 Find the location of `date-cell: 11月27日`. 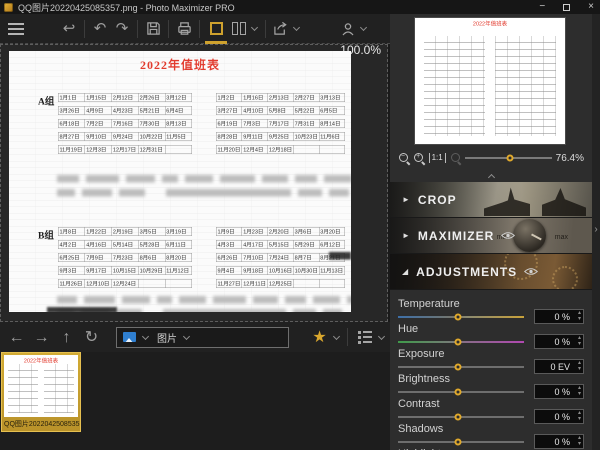

date-cell: 11月27日 is located at coordinates (229, 283).